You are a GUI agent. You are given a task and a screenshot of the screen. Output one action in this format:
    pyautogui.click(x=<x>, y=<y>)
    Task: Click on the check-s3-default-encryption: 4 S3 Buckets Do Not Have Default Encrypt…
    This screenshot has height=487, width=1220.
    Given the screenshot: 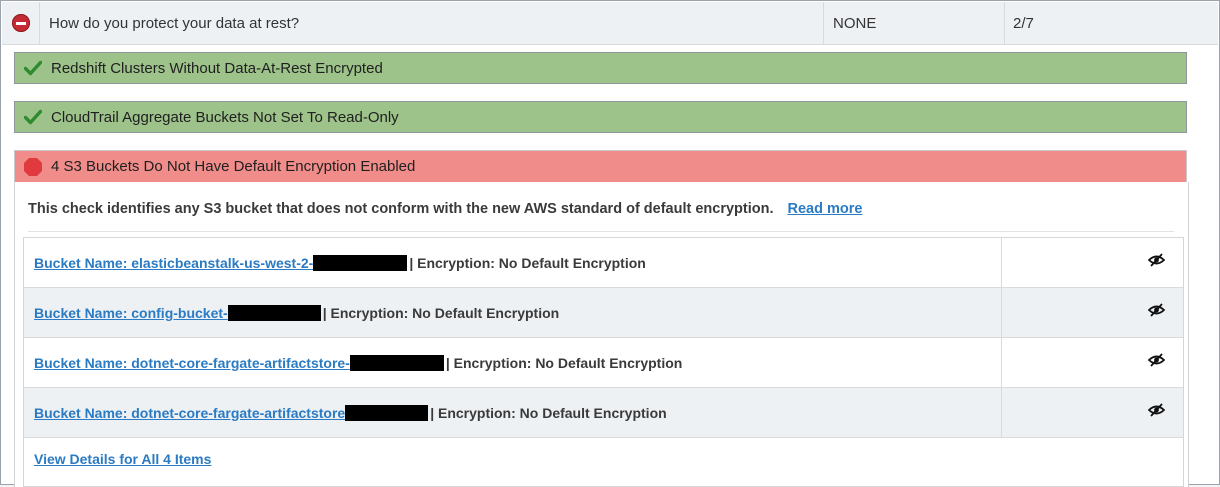 What is the action you would take?
    pyautogui.click(x=600, y=166)
    